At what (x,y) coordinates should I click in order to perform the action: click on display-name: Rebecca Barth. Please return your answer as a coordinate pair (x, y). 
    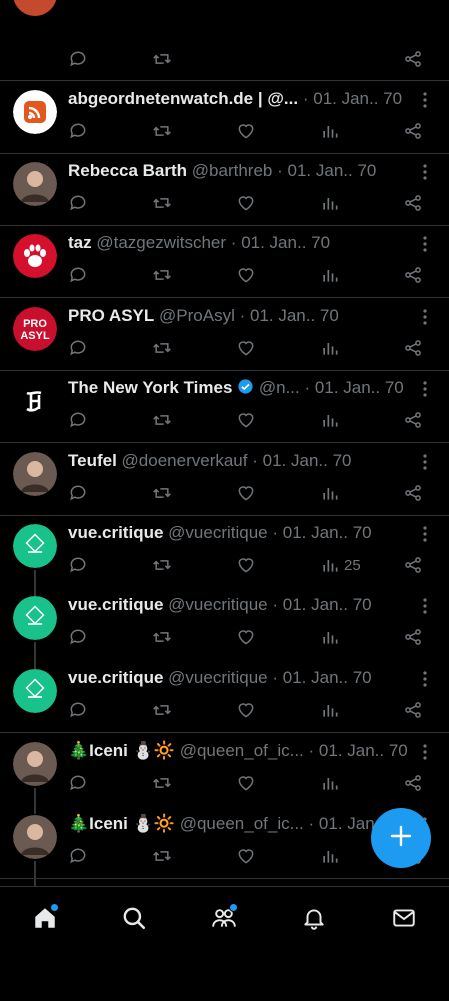
    Looking at the image, I should click on (127, 170).